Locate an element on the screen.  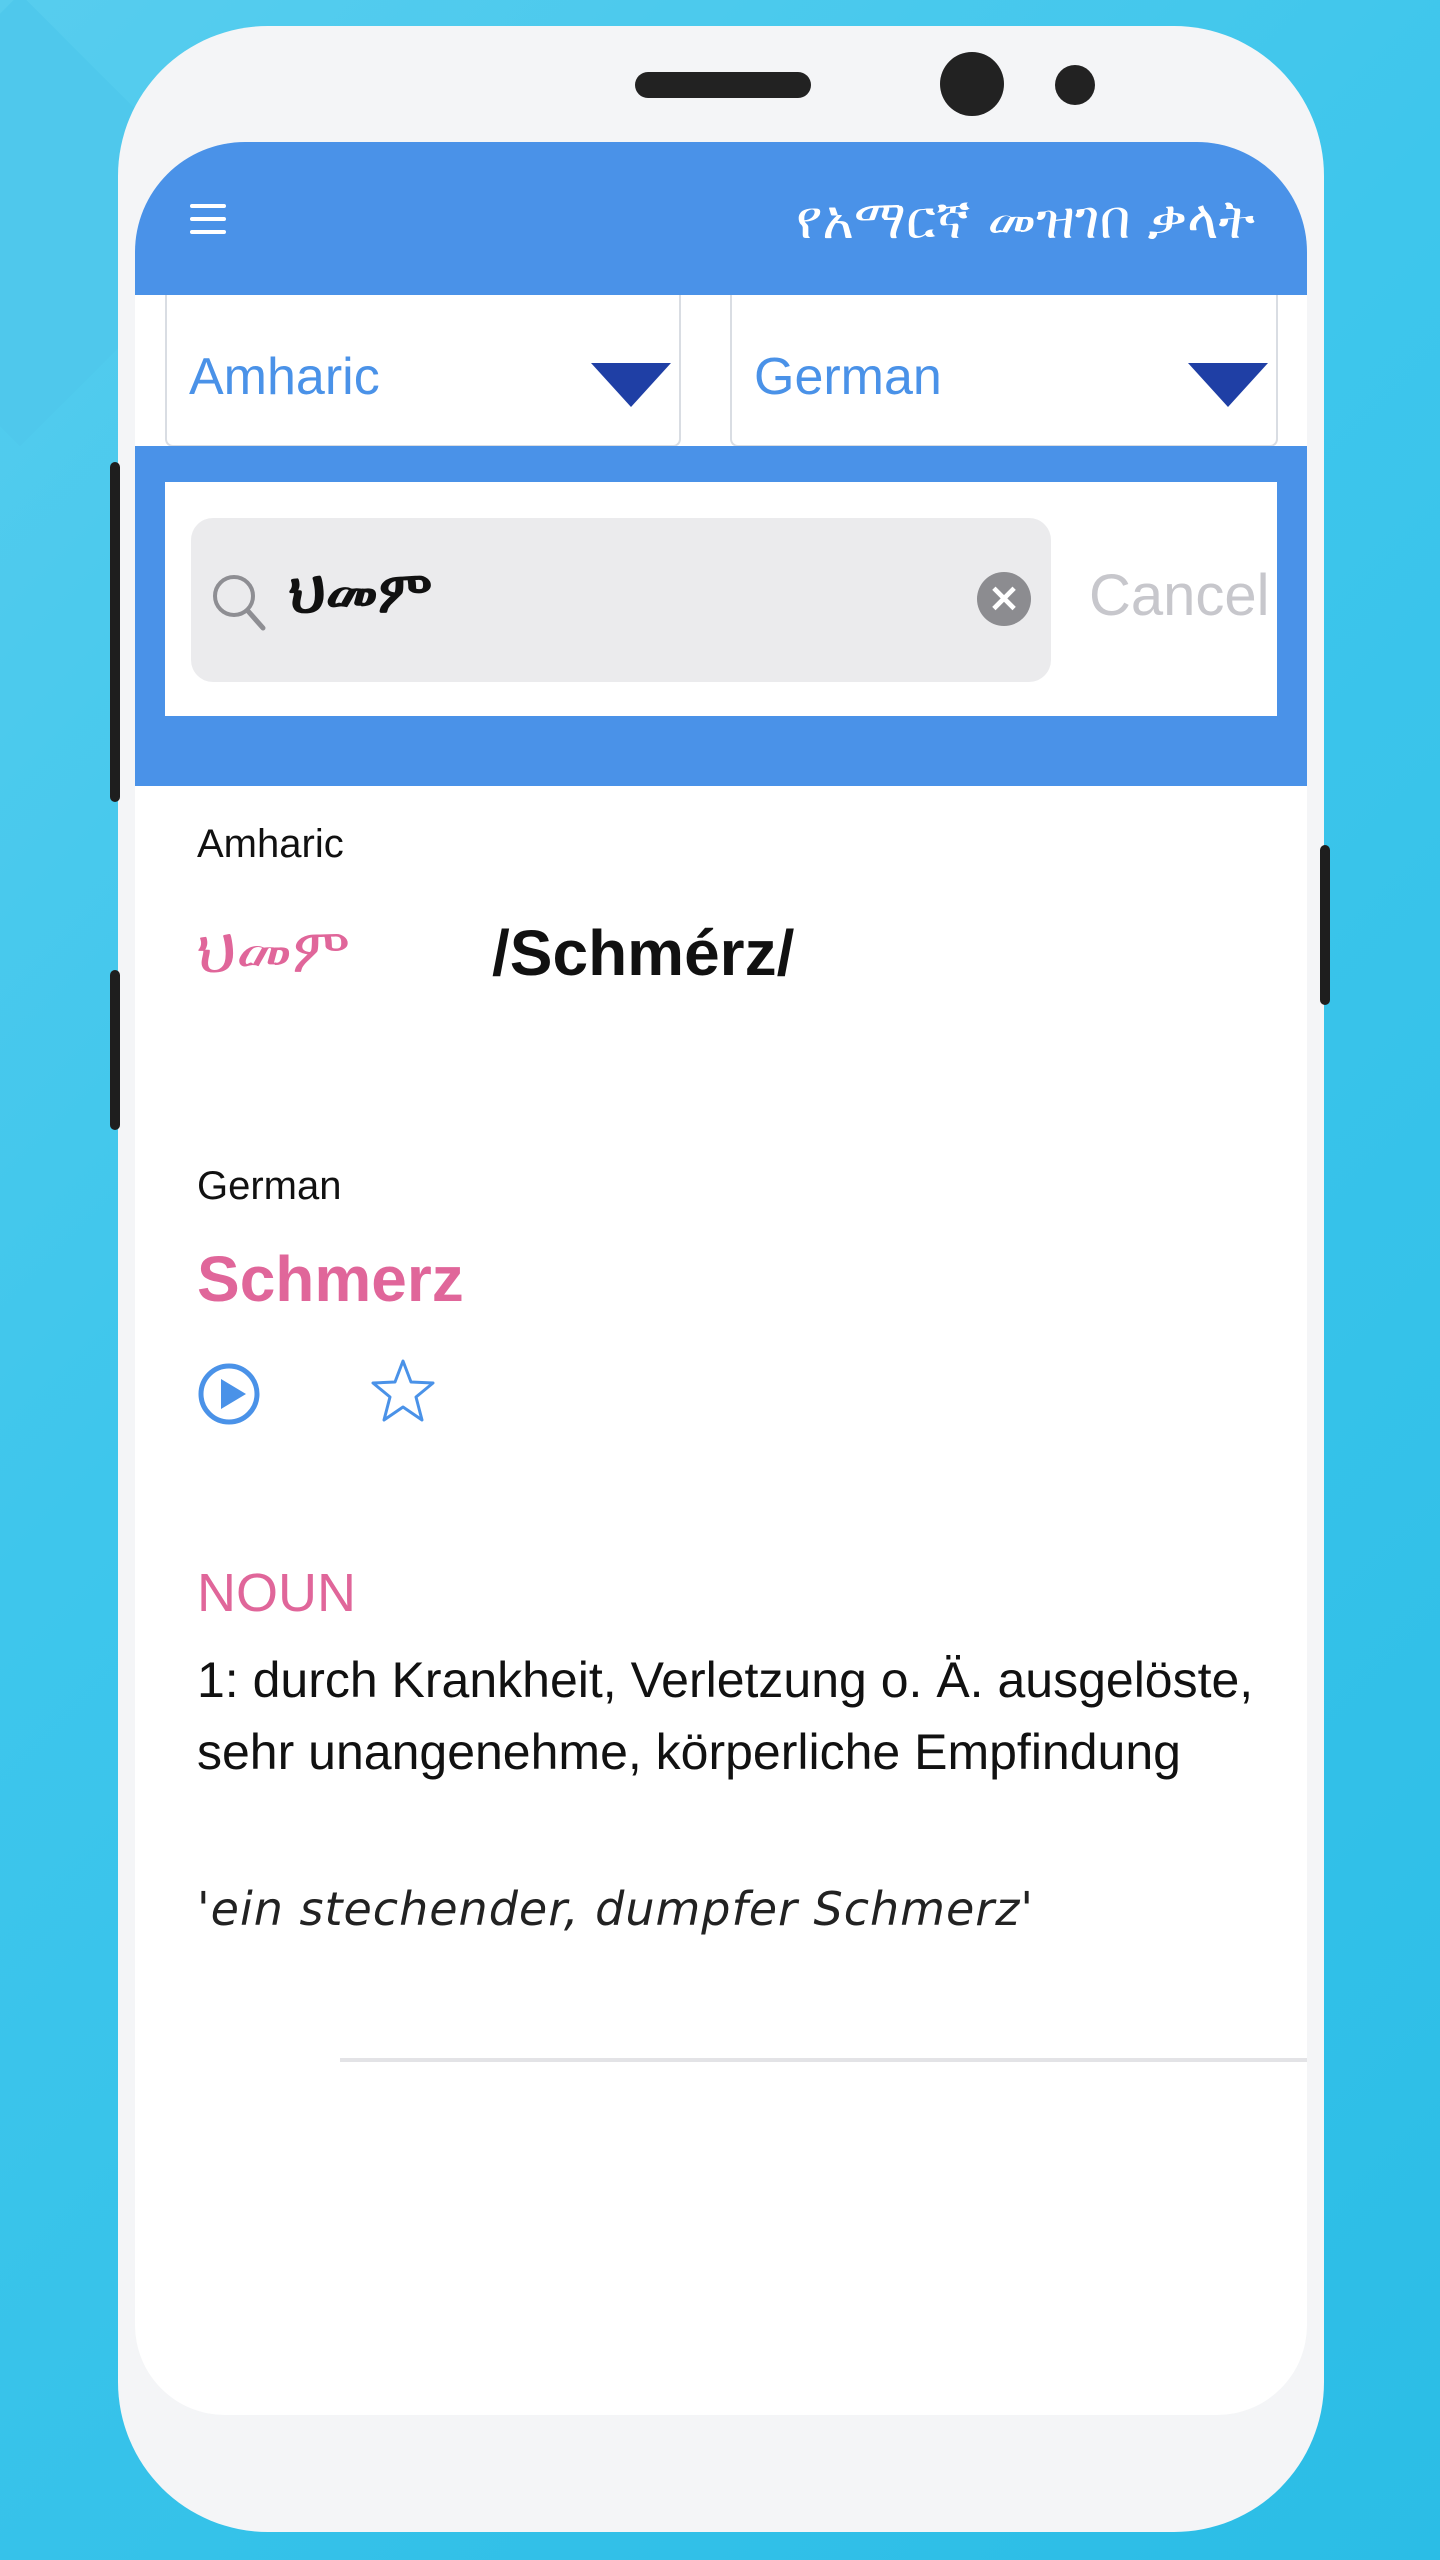
volume-up-button is located at coordinates (115, 632).